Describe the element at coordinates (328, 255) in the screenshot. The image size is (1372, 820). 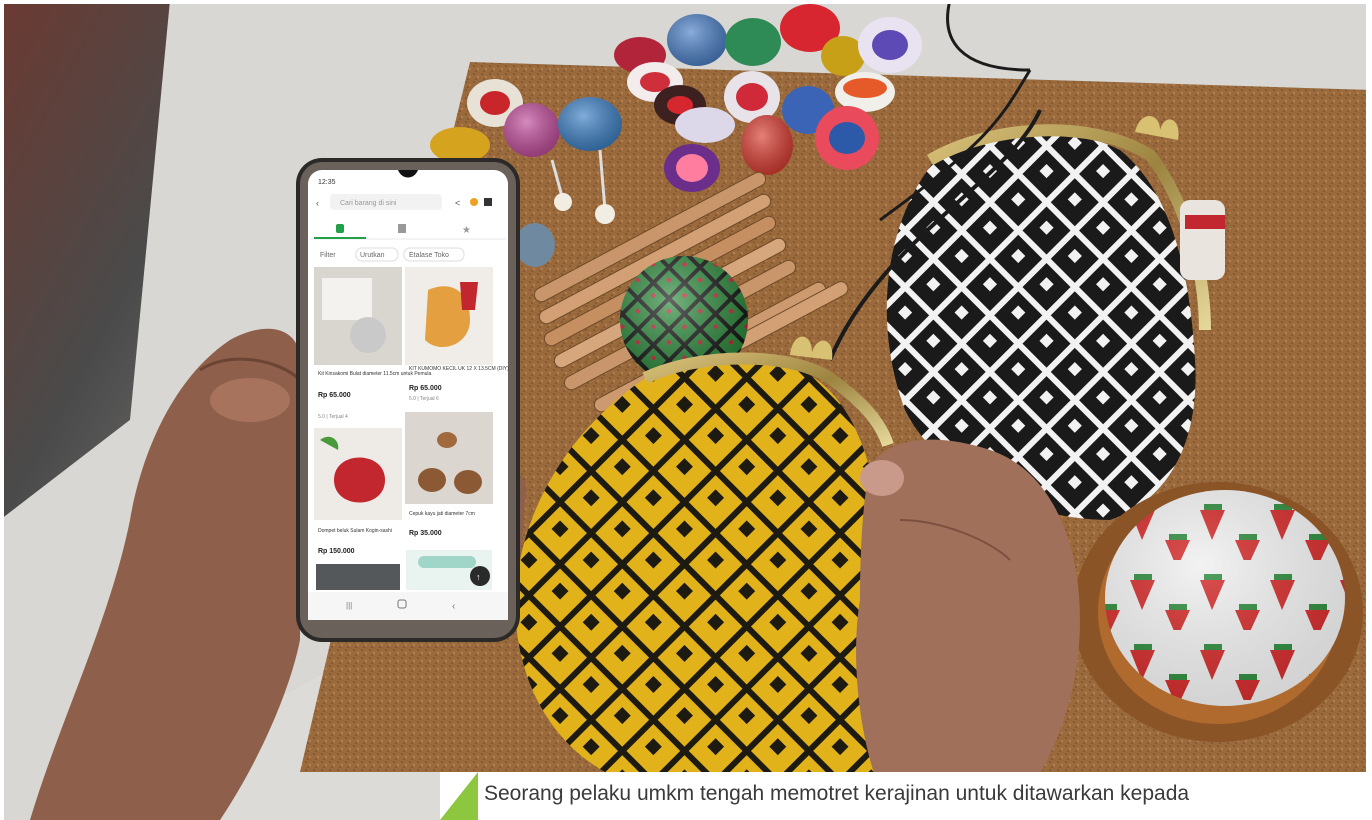
I see `filter-button: Filter` at that location.